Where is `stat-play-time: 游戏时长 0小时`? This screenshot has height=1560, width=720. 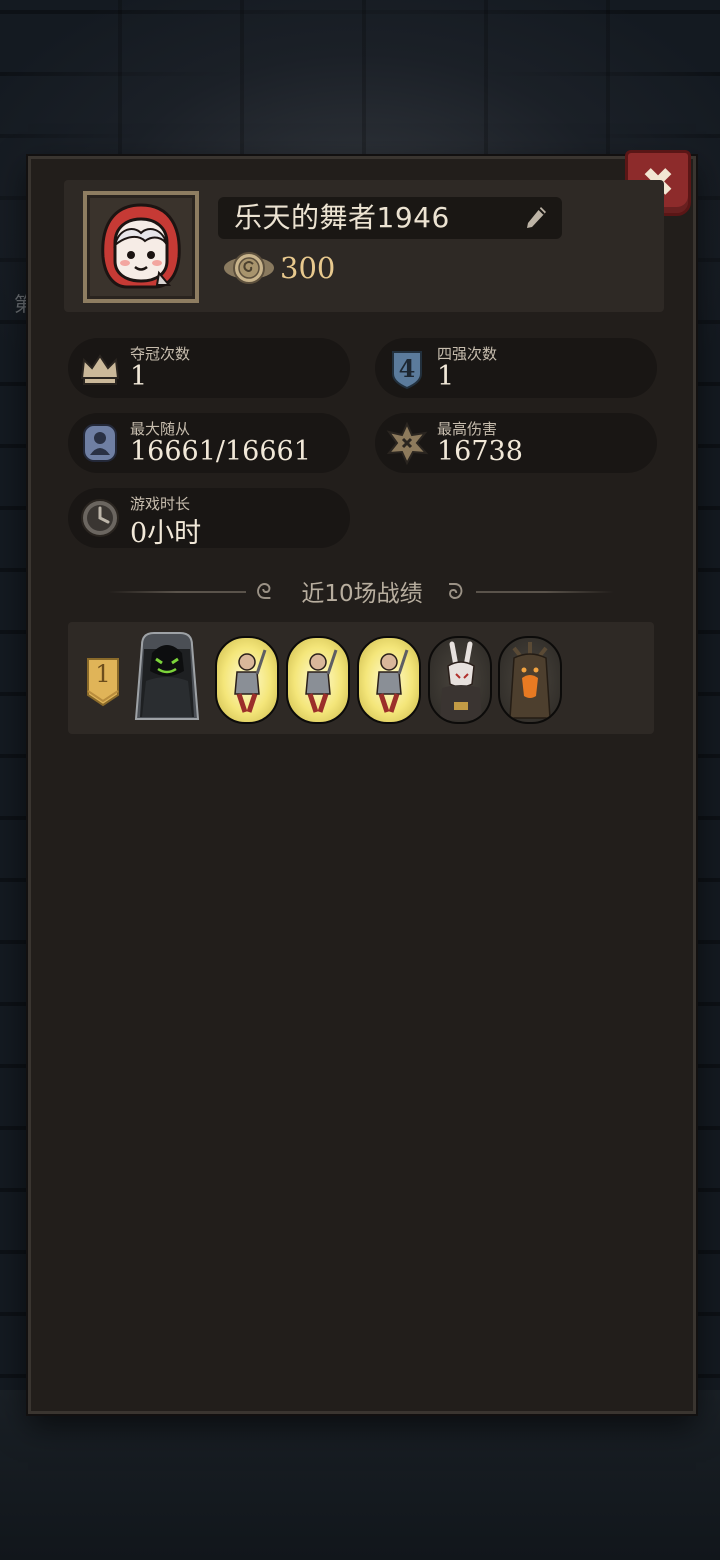
stat-play-time: 游戏时长 0小时 is located at coordinates (209, 518).